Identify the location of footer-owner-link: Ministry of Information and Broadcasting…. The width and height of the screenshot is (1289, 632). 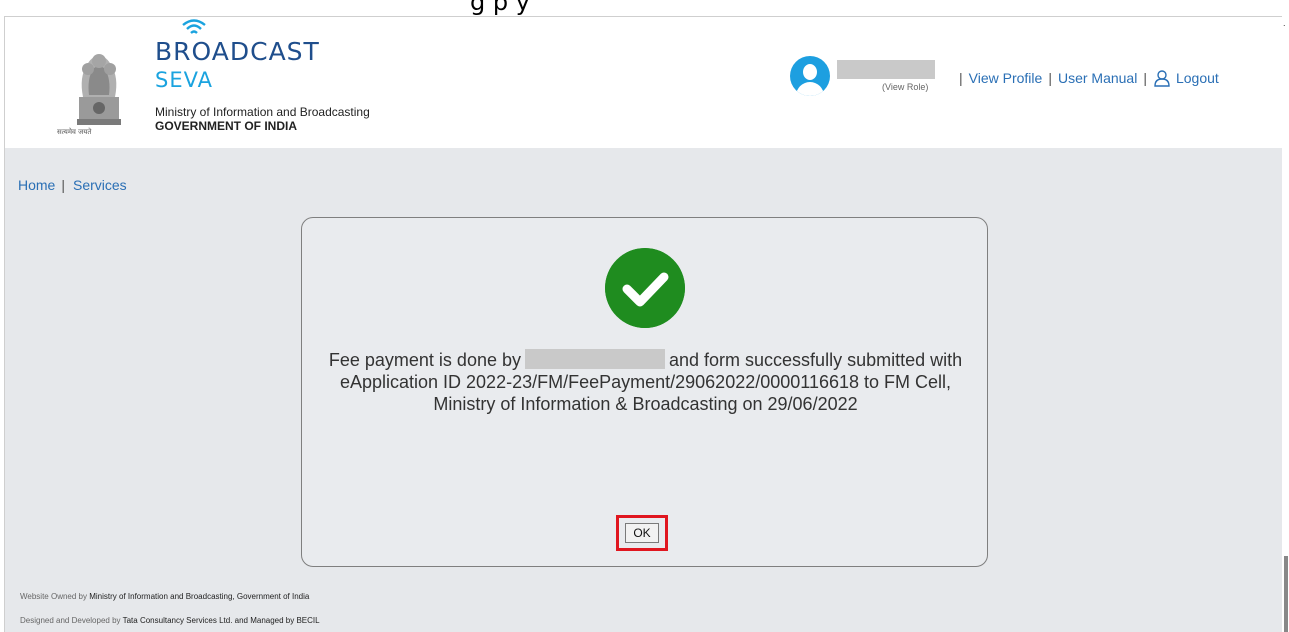
(199, 596).